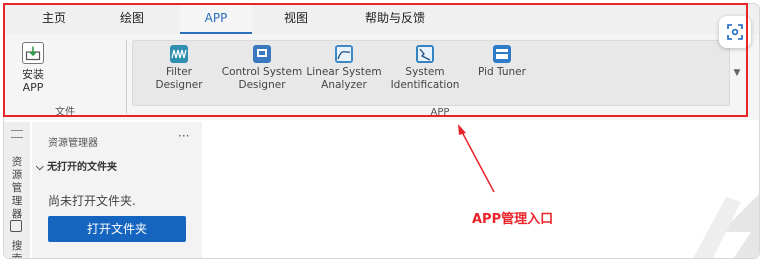  What do you see at coordinates (33, 53) in the screenshot?
I see `install-app-icon` at bounding box center [33, 53].